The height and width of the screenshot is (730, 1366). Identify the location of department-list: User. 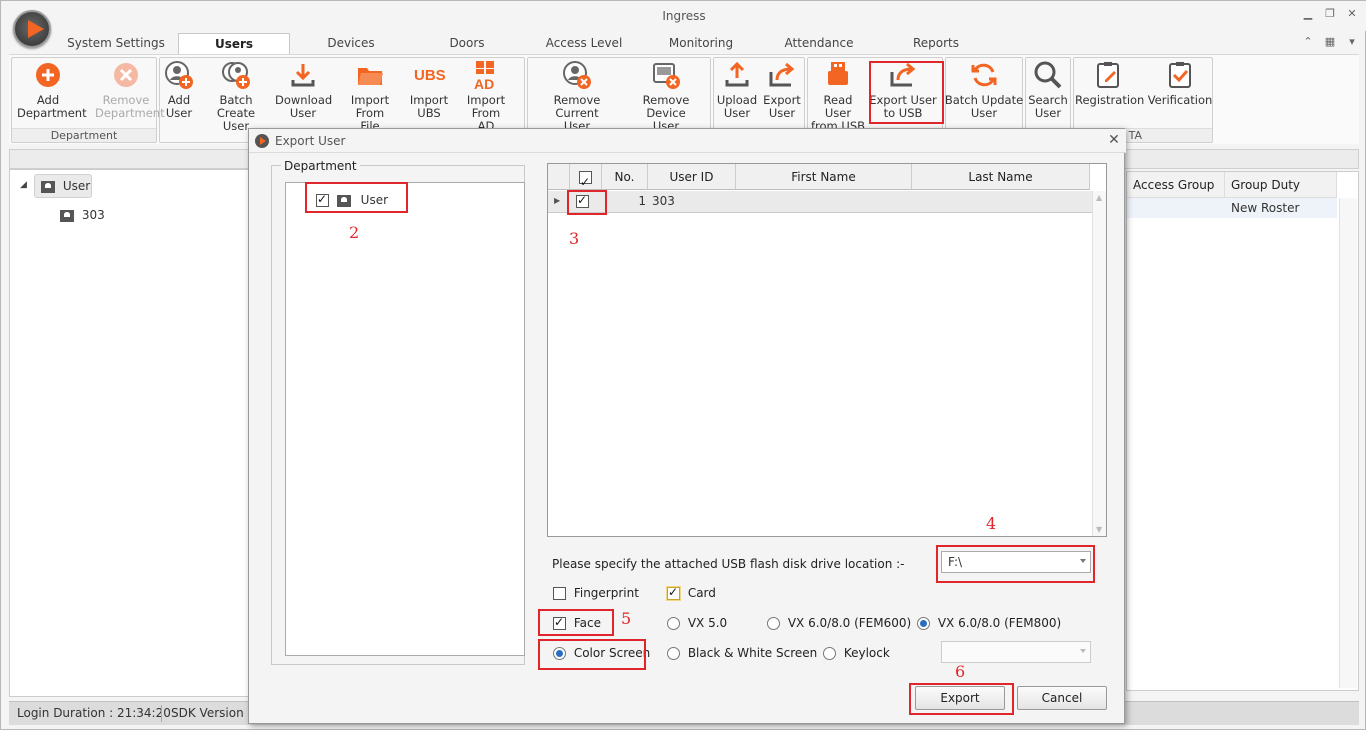
(405, 419).